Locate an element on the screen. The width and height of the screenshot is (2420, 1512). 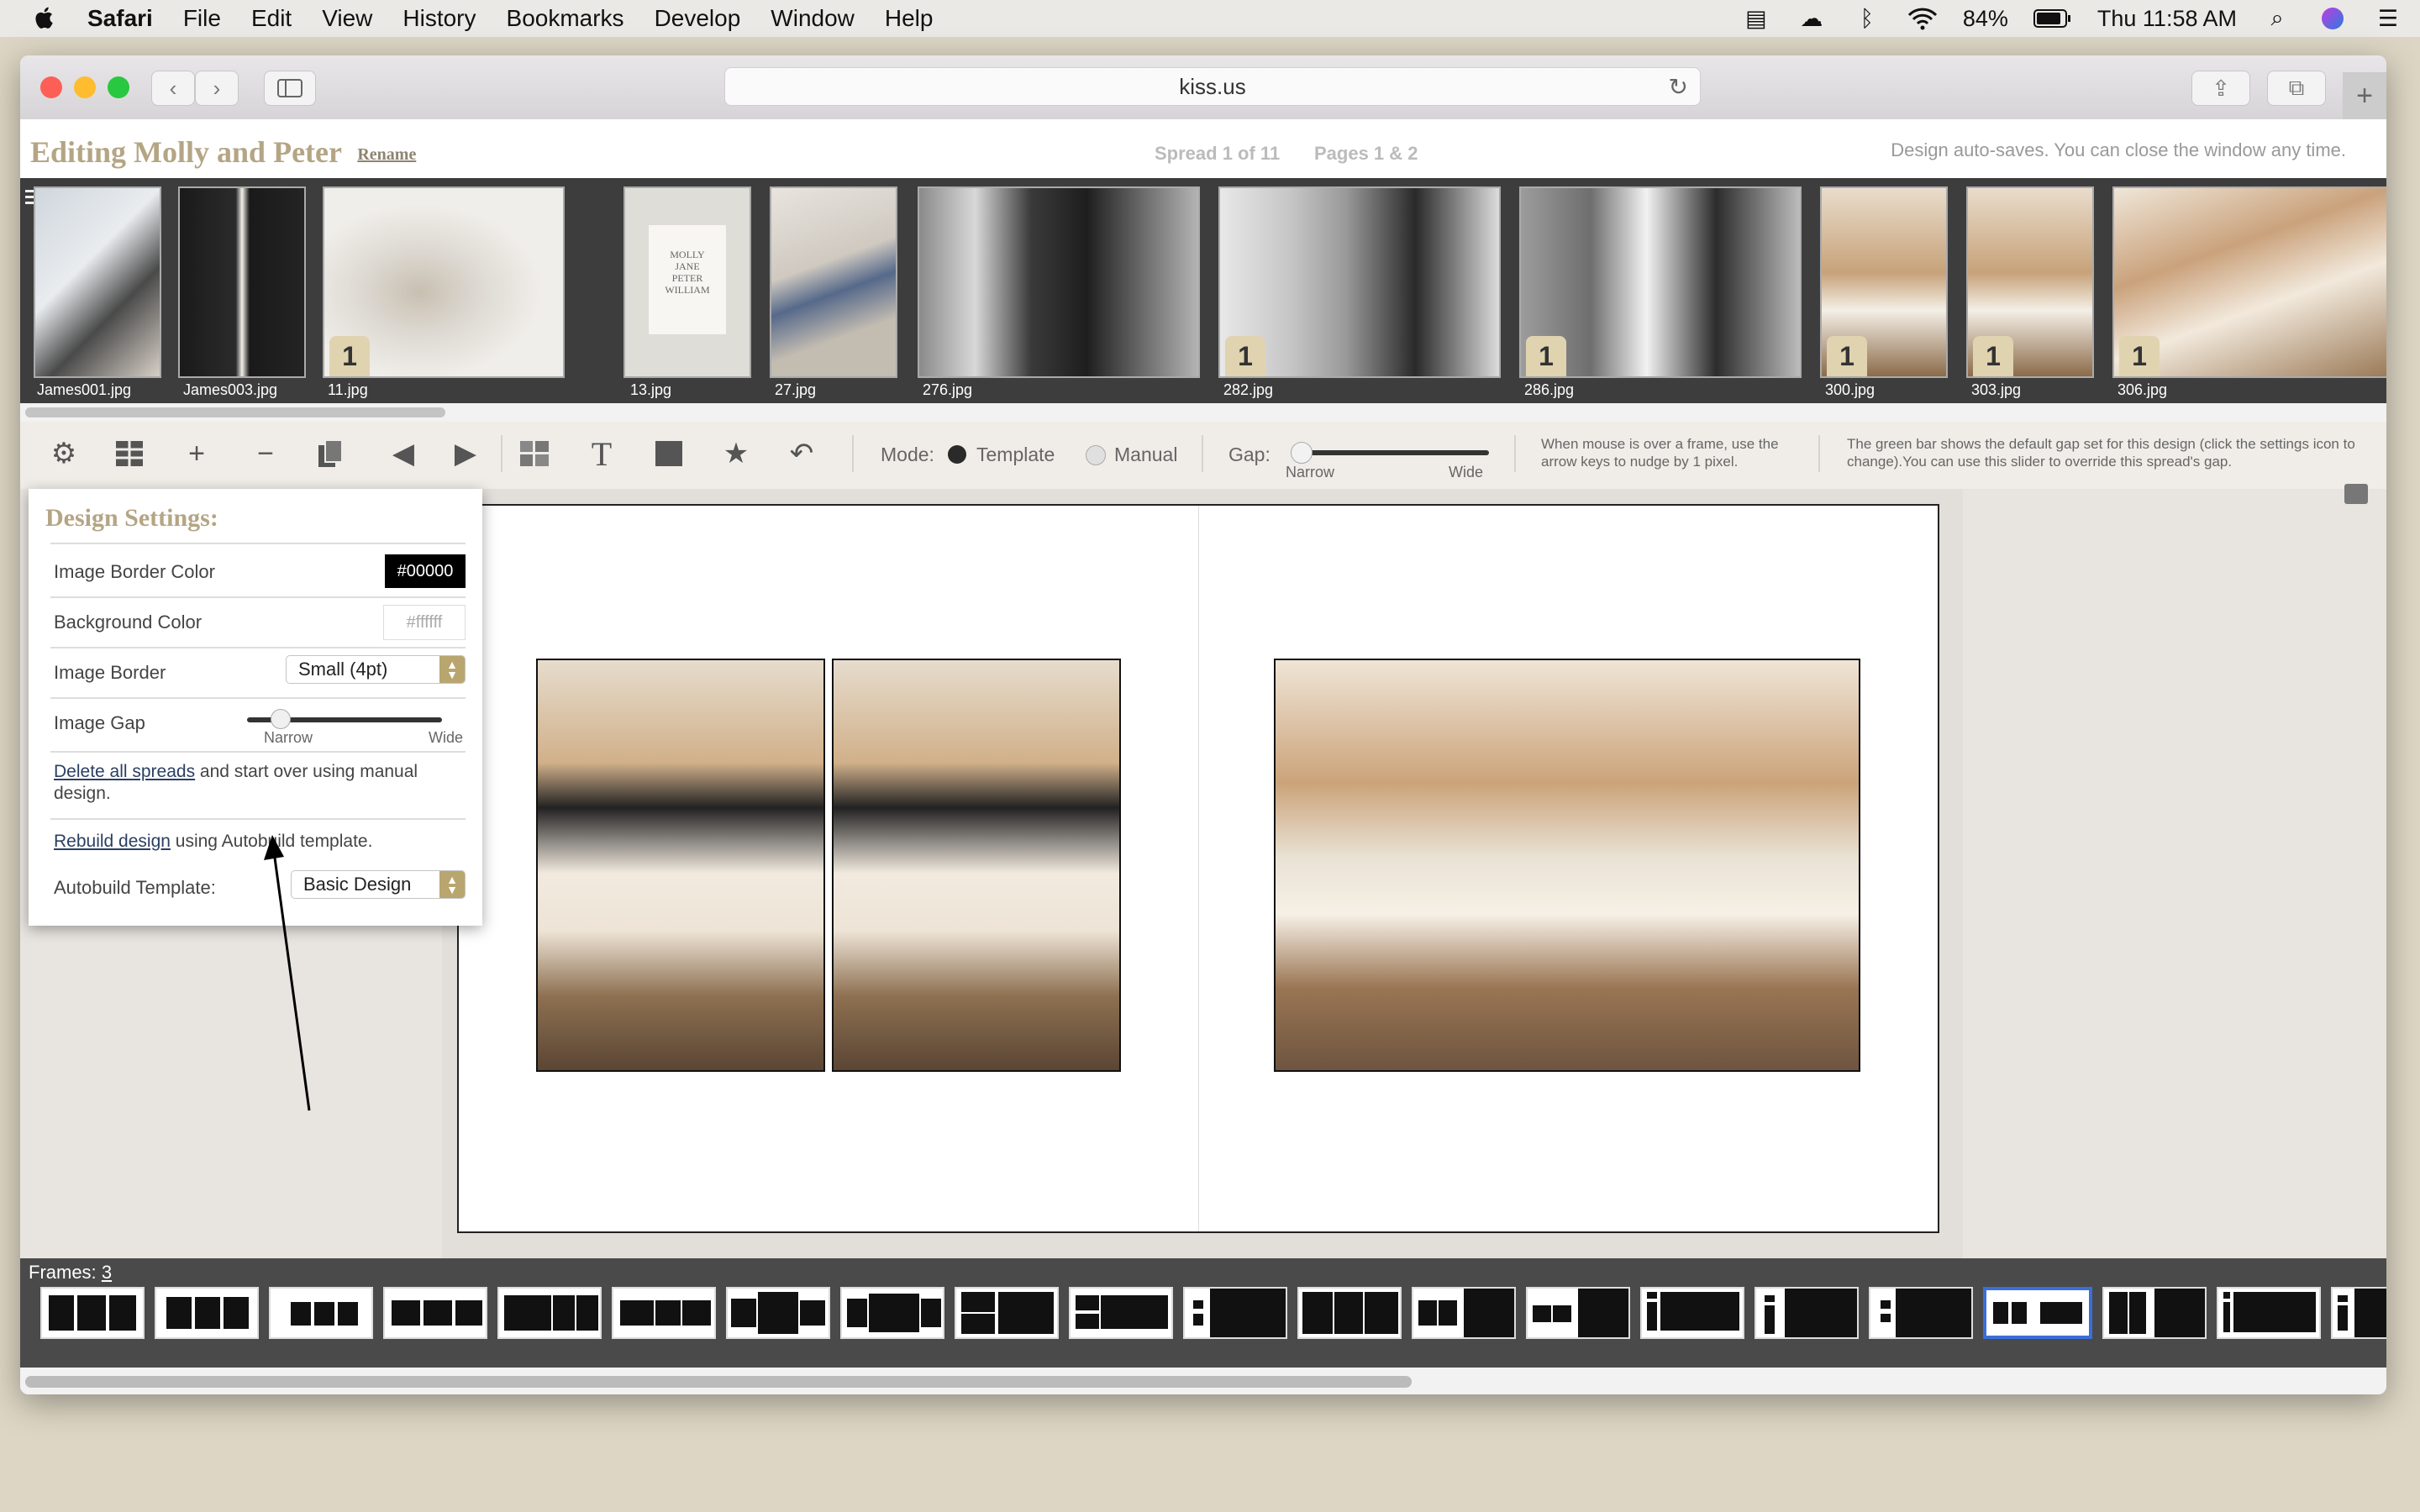
clipboard-icon: ▤ is located at coordinates (1756, 18).